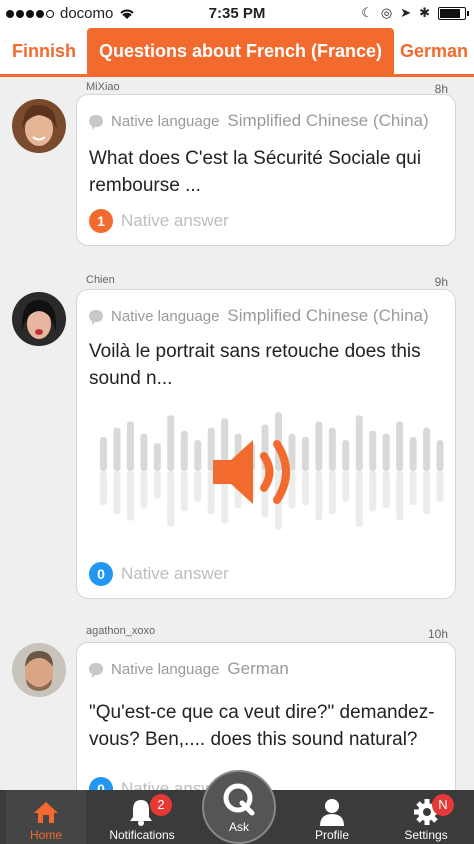 The height and width of the screenshot is (844, 474). I want to click on tab-settings-label: Settings, so click(426, 835).